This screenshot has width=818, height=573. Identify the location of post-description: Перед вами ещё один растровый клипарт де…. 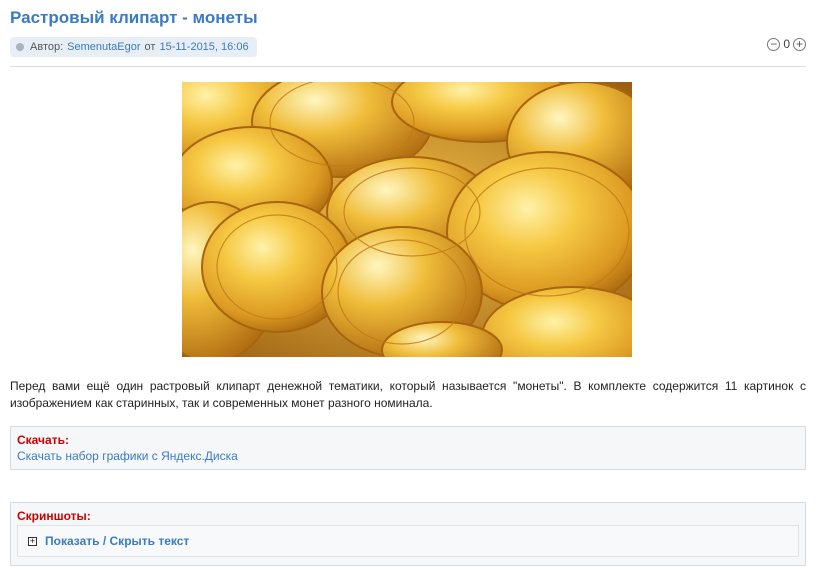
(408, 394).